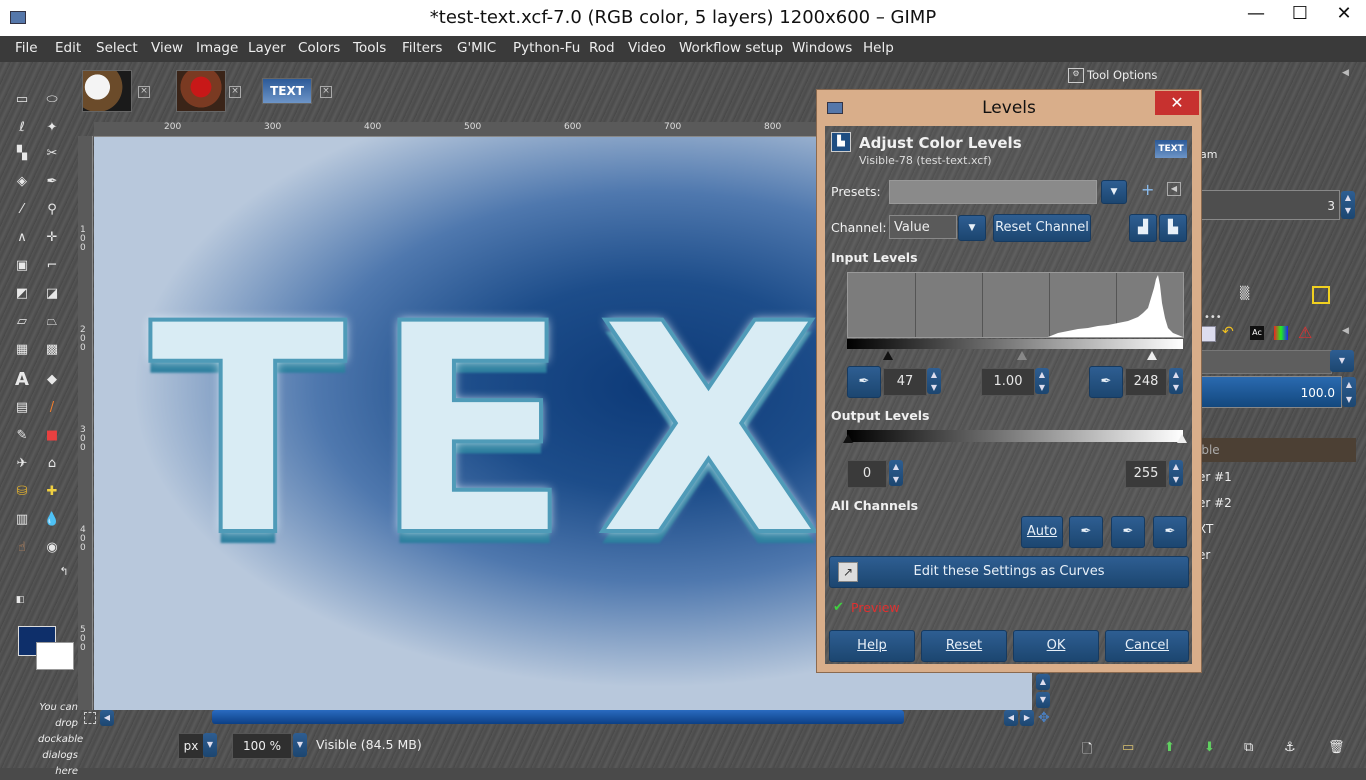 The image size is (1366, 780). Describe the element at coordinates (22, 408) in the screenshot. I see `blend-icon: ▤` at that location.